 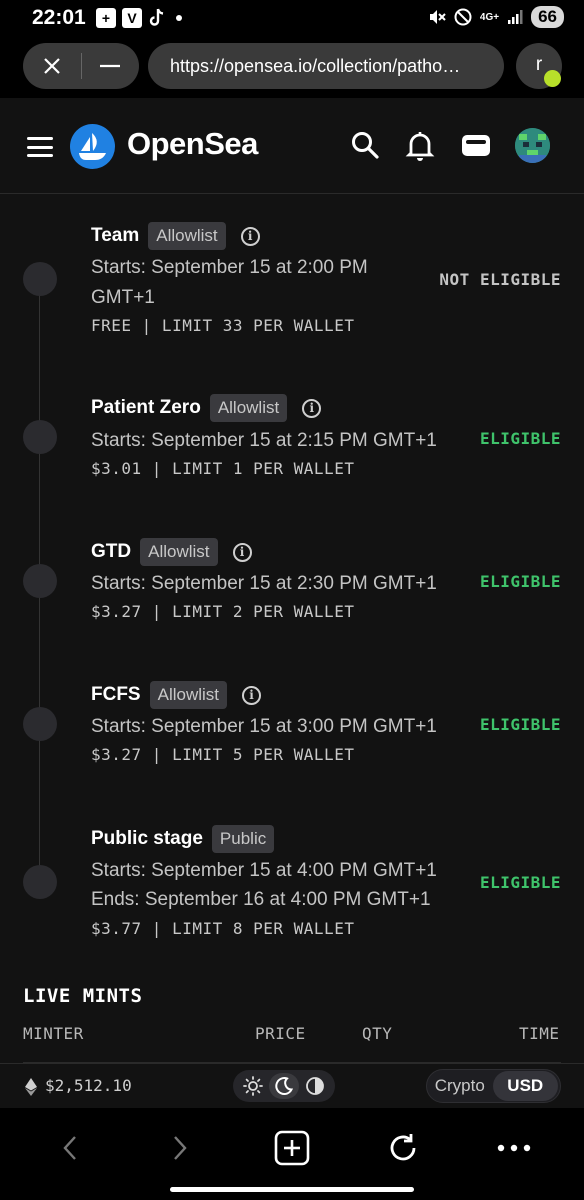 I want to click on browser-tab-controls, so click(x=81, y=66).